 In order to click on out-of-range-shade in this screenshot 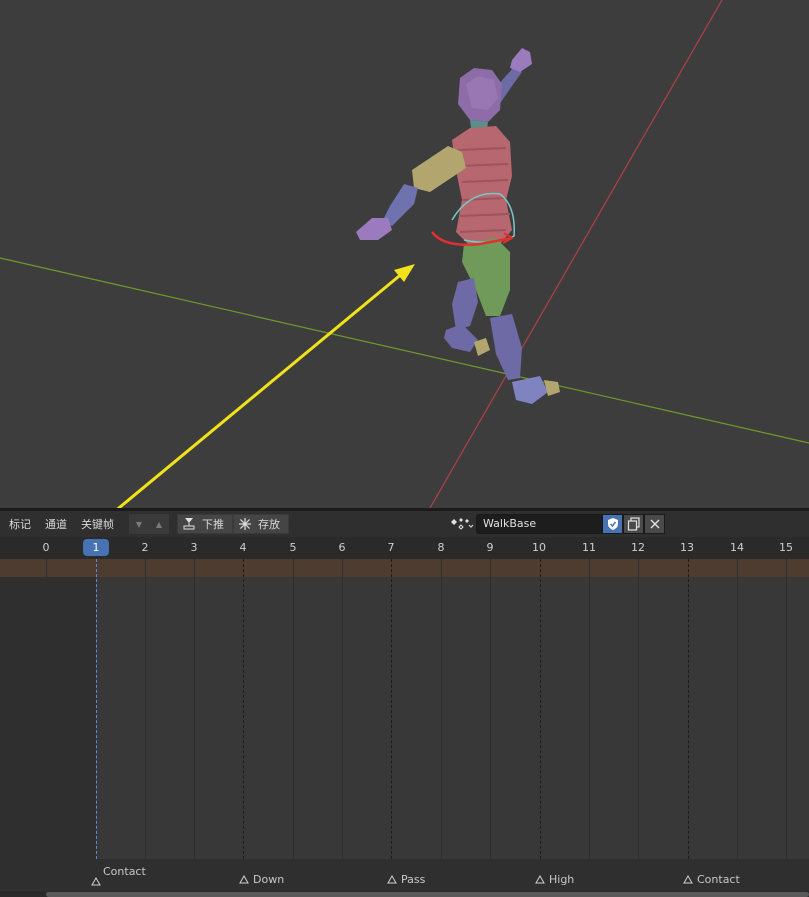, I will do `click(48, 718)`.